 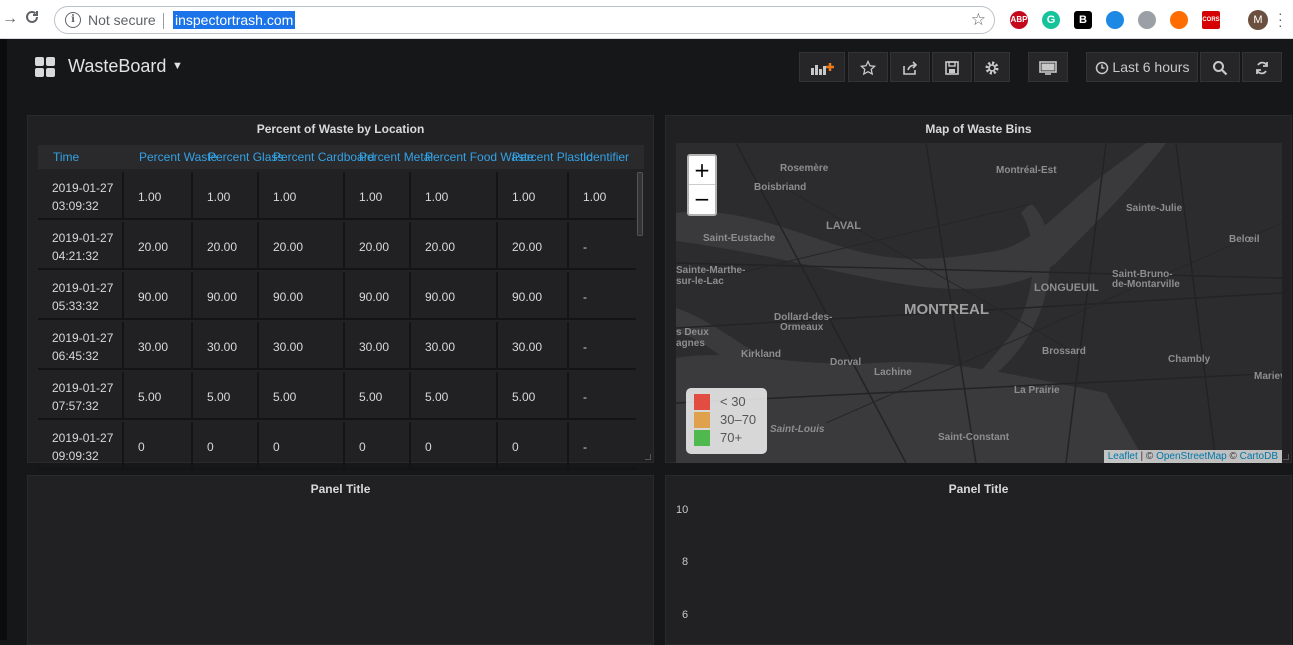 I want to click on adblock-extension-icon: ABP, so click(x=1019, y=20).